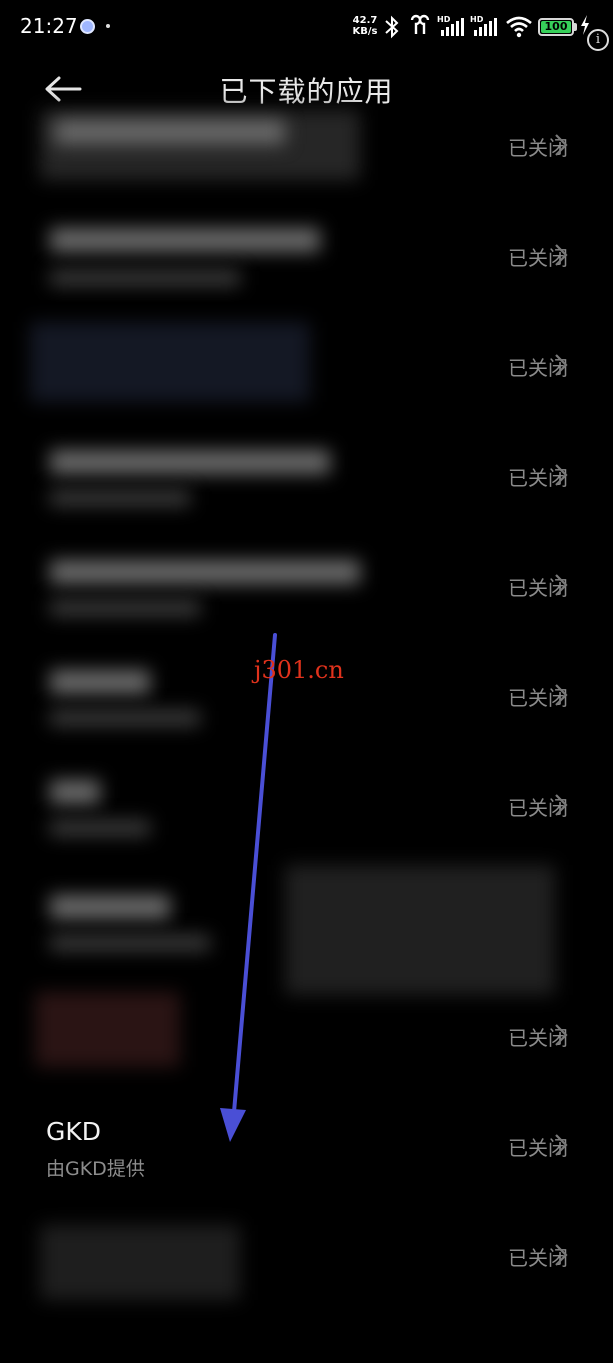  Describe the element at coordinates (519, 27) in the screenshot. I see `wifi-icon` at that location.